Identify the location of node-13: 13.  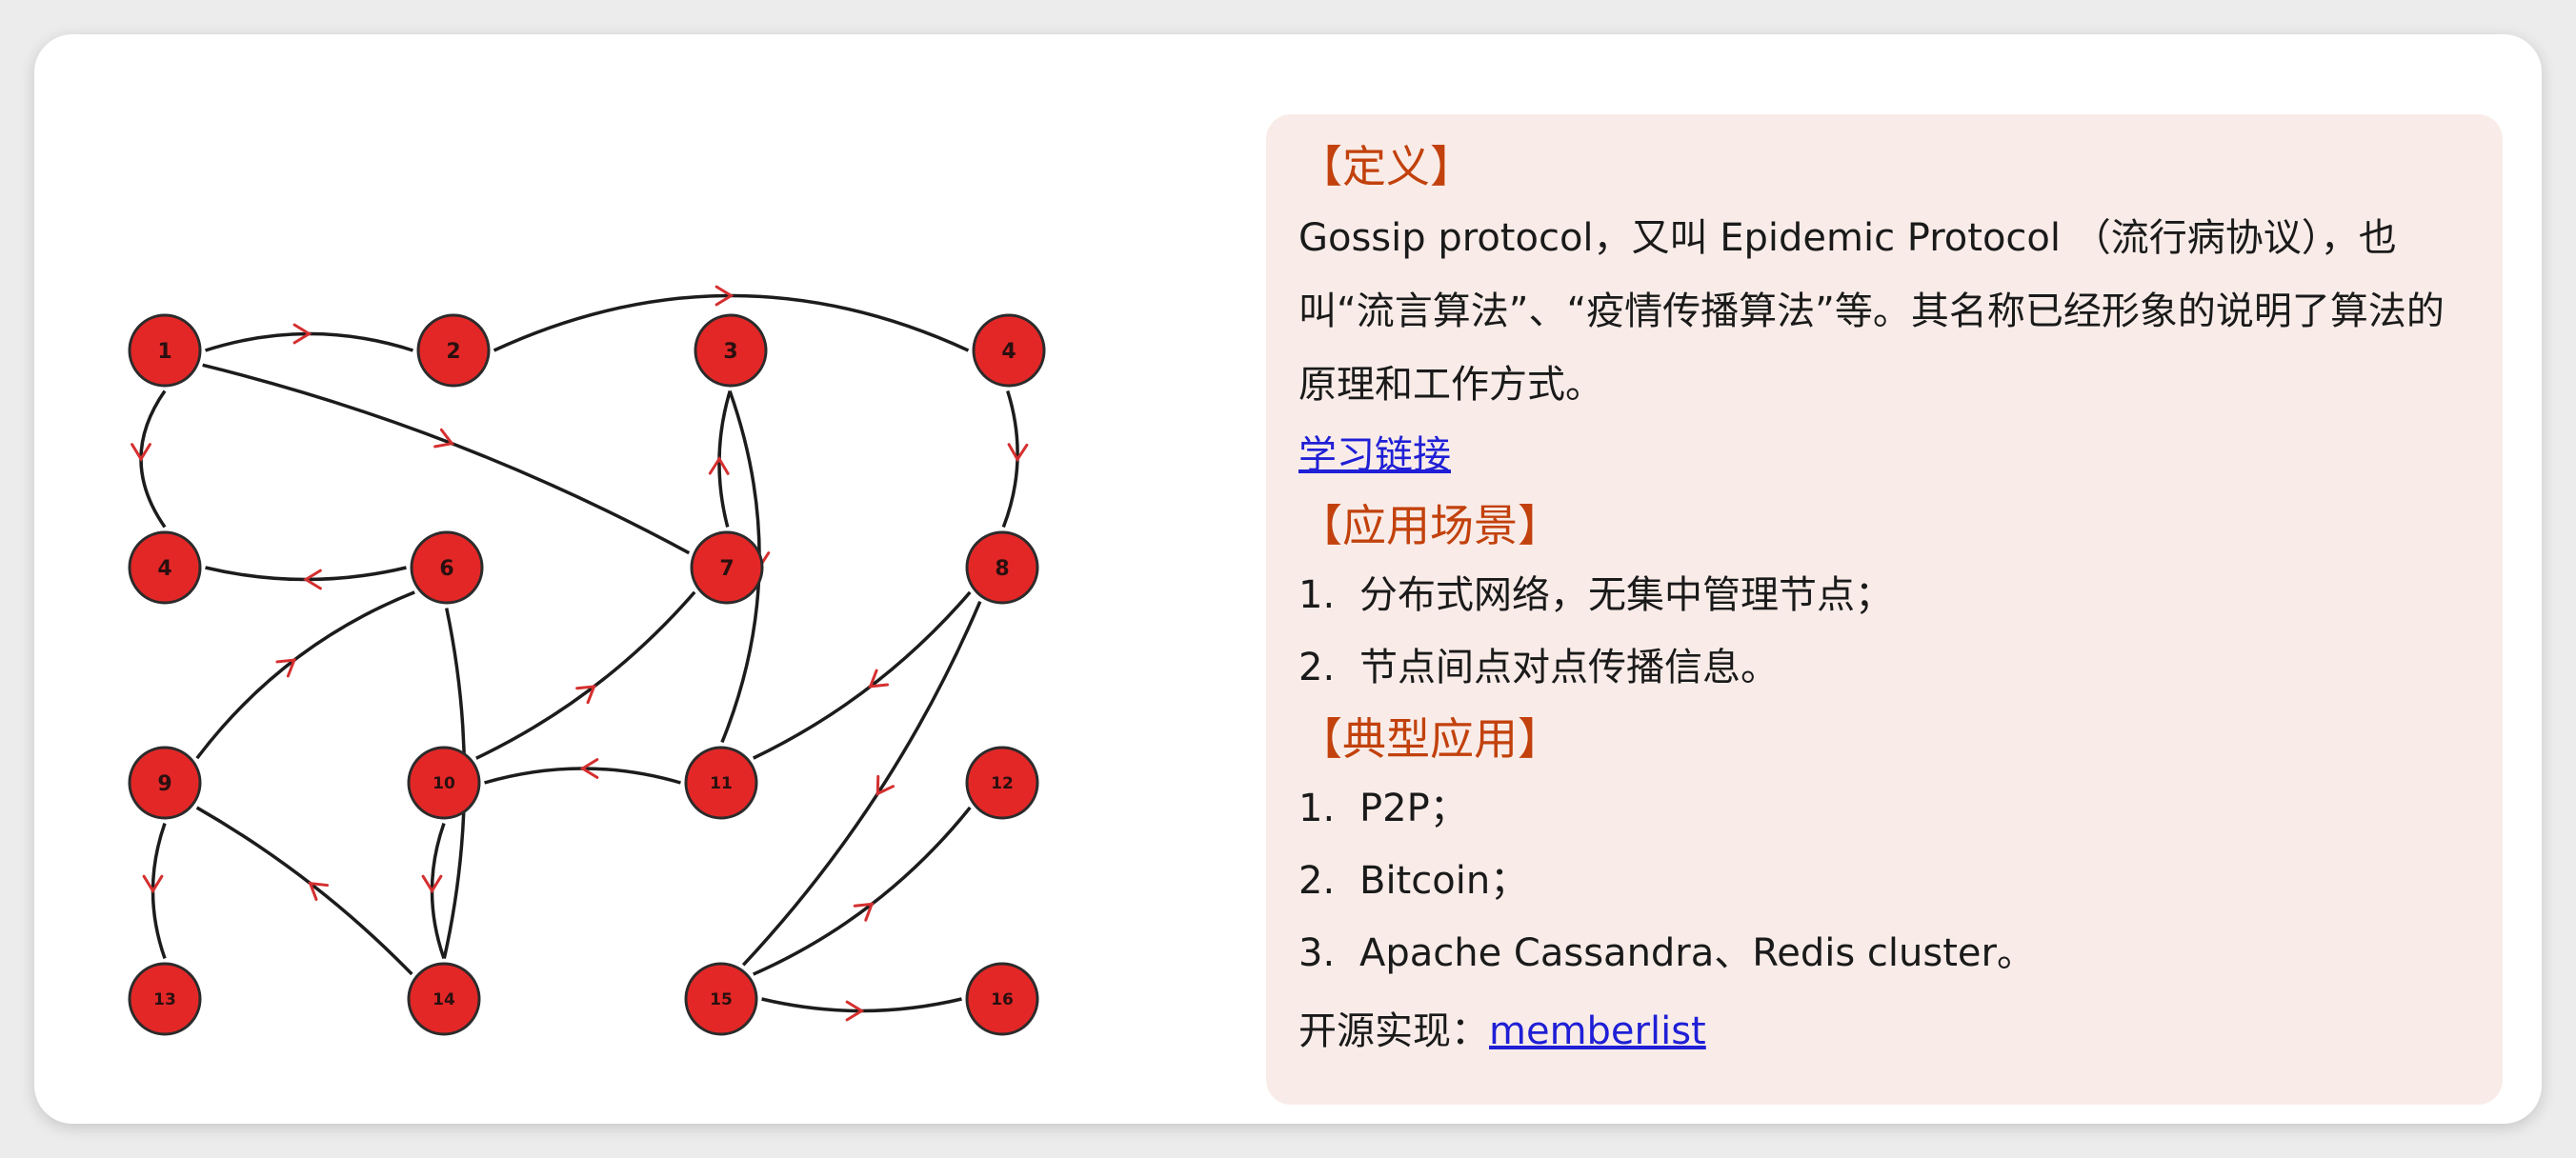
(165, 999).